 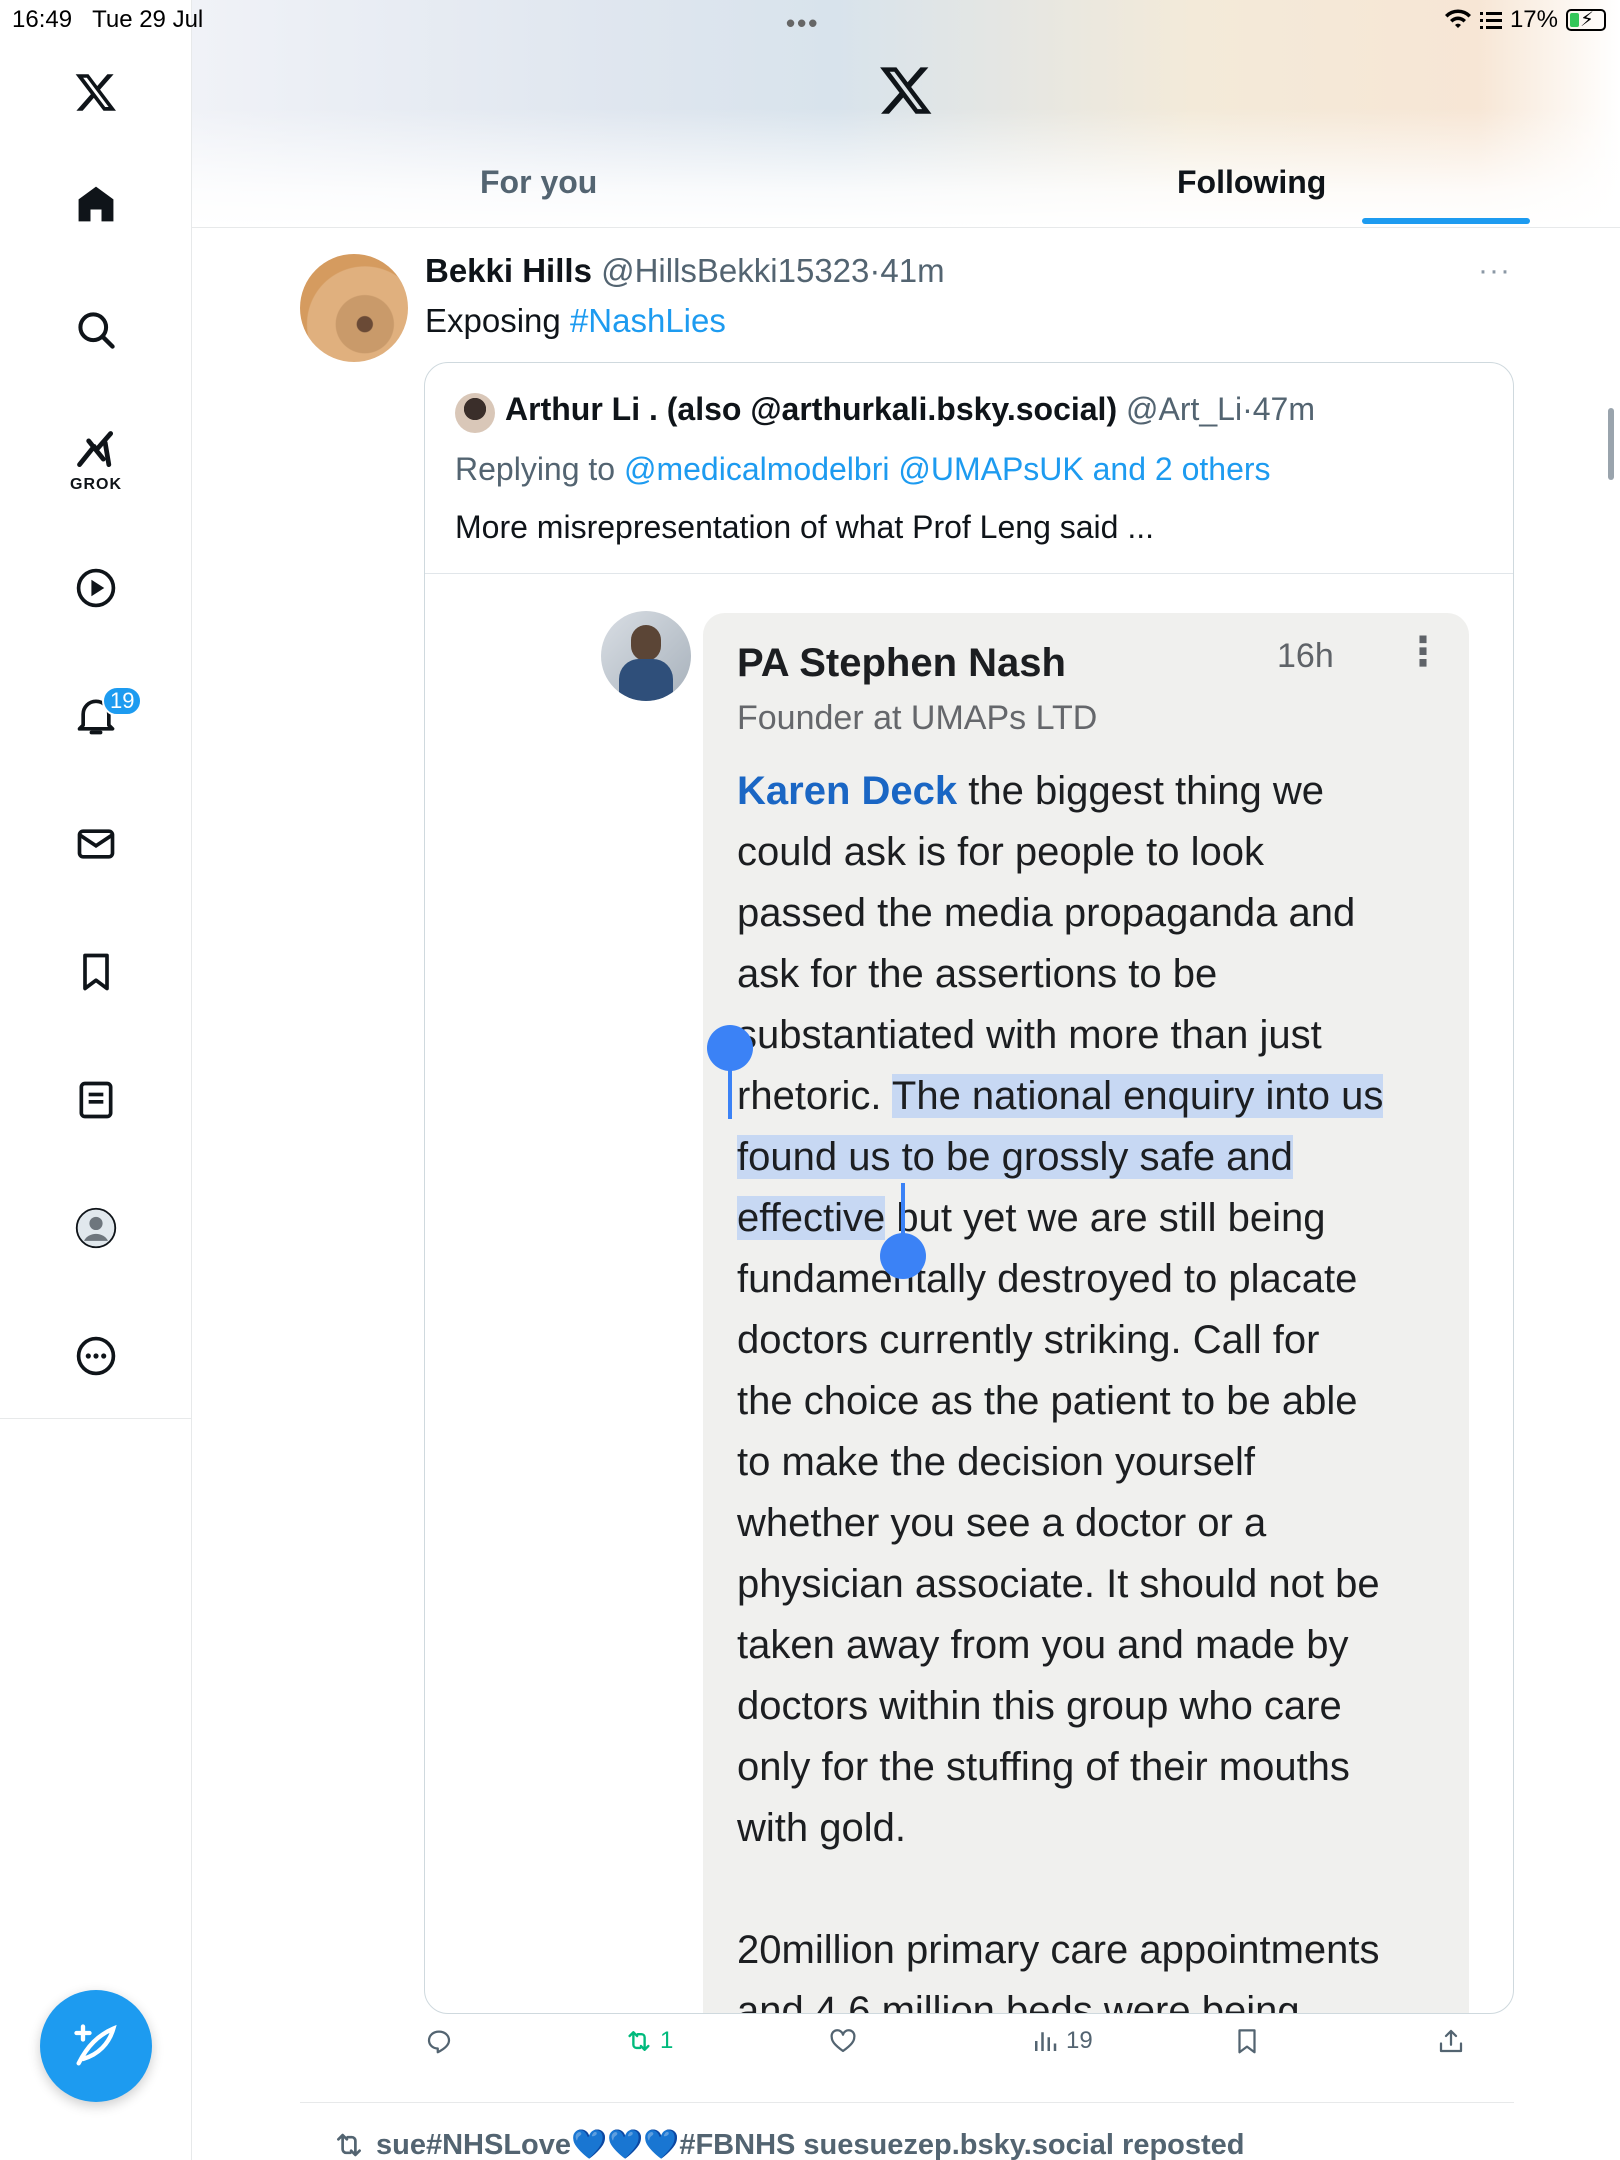 What do you see at coordinates (969, 2051) in the screenshot?
I see `tweet-actions: 1 19` at bounding box center [969, 2051].